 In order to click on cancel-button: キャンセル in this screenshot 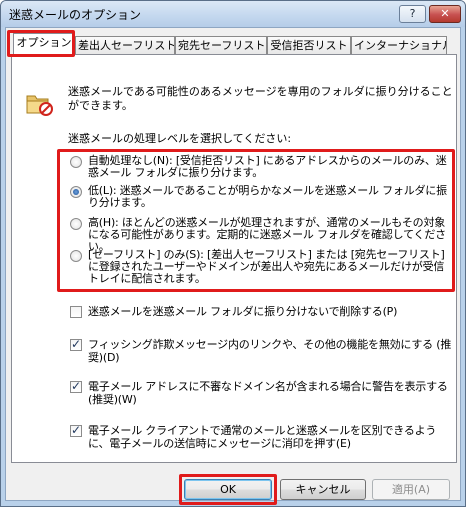, I will do `click(323, 489)`.